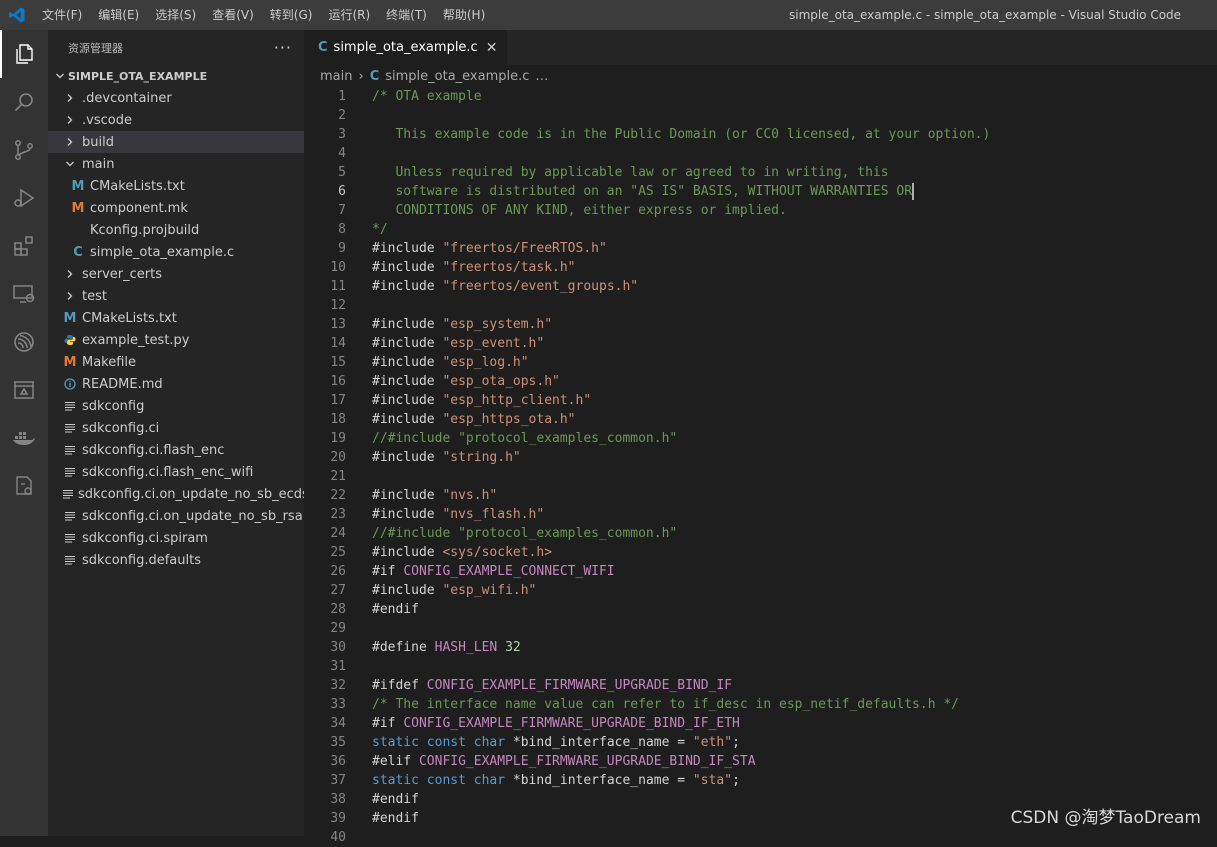 This screenshot has height=847, width=1217. Describe the element at coordinates (349, 15) in the screenshot. I see `menu-item: 运行(R)` at that location.